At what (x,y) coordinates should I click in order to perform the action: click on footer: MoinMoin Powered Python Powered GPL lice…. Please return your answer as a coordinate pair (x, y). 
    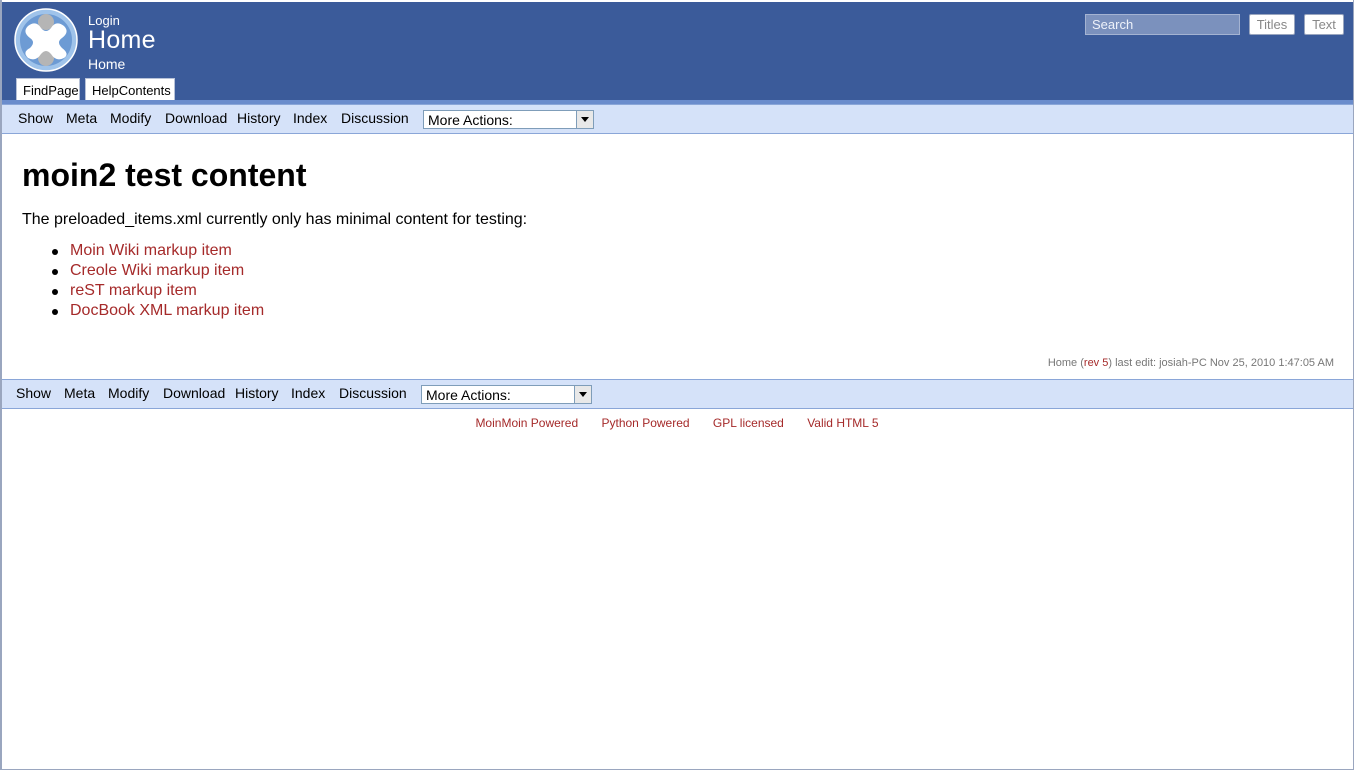
    Looking at the image, I should click on (677, 423).